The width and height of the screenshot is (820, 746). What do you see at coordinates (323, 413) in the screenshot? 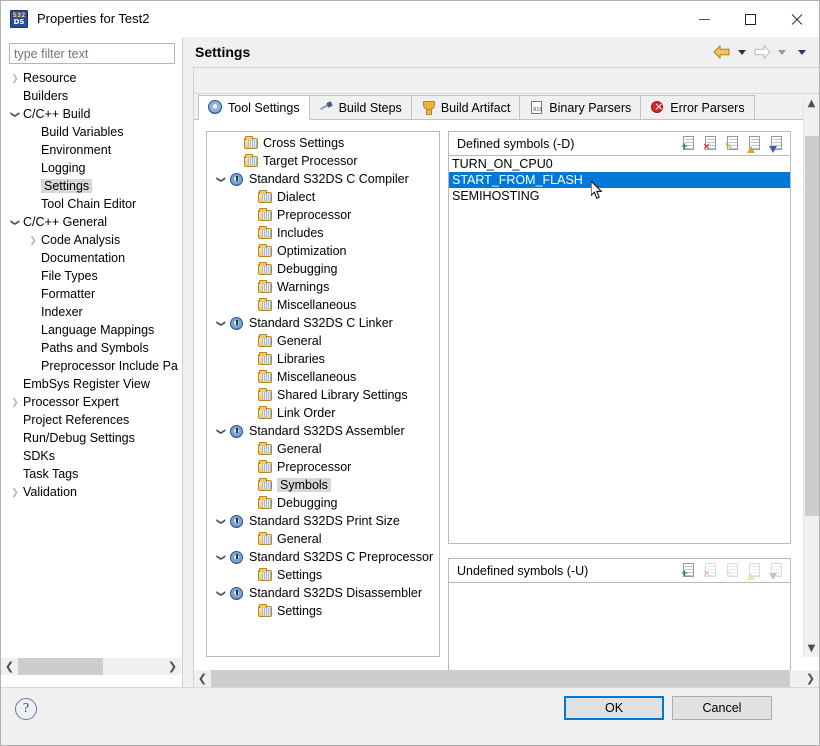
I see `tool-tree-item: Link Order` at bounding box center [323, 413].